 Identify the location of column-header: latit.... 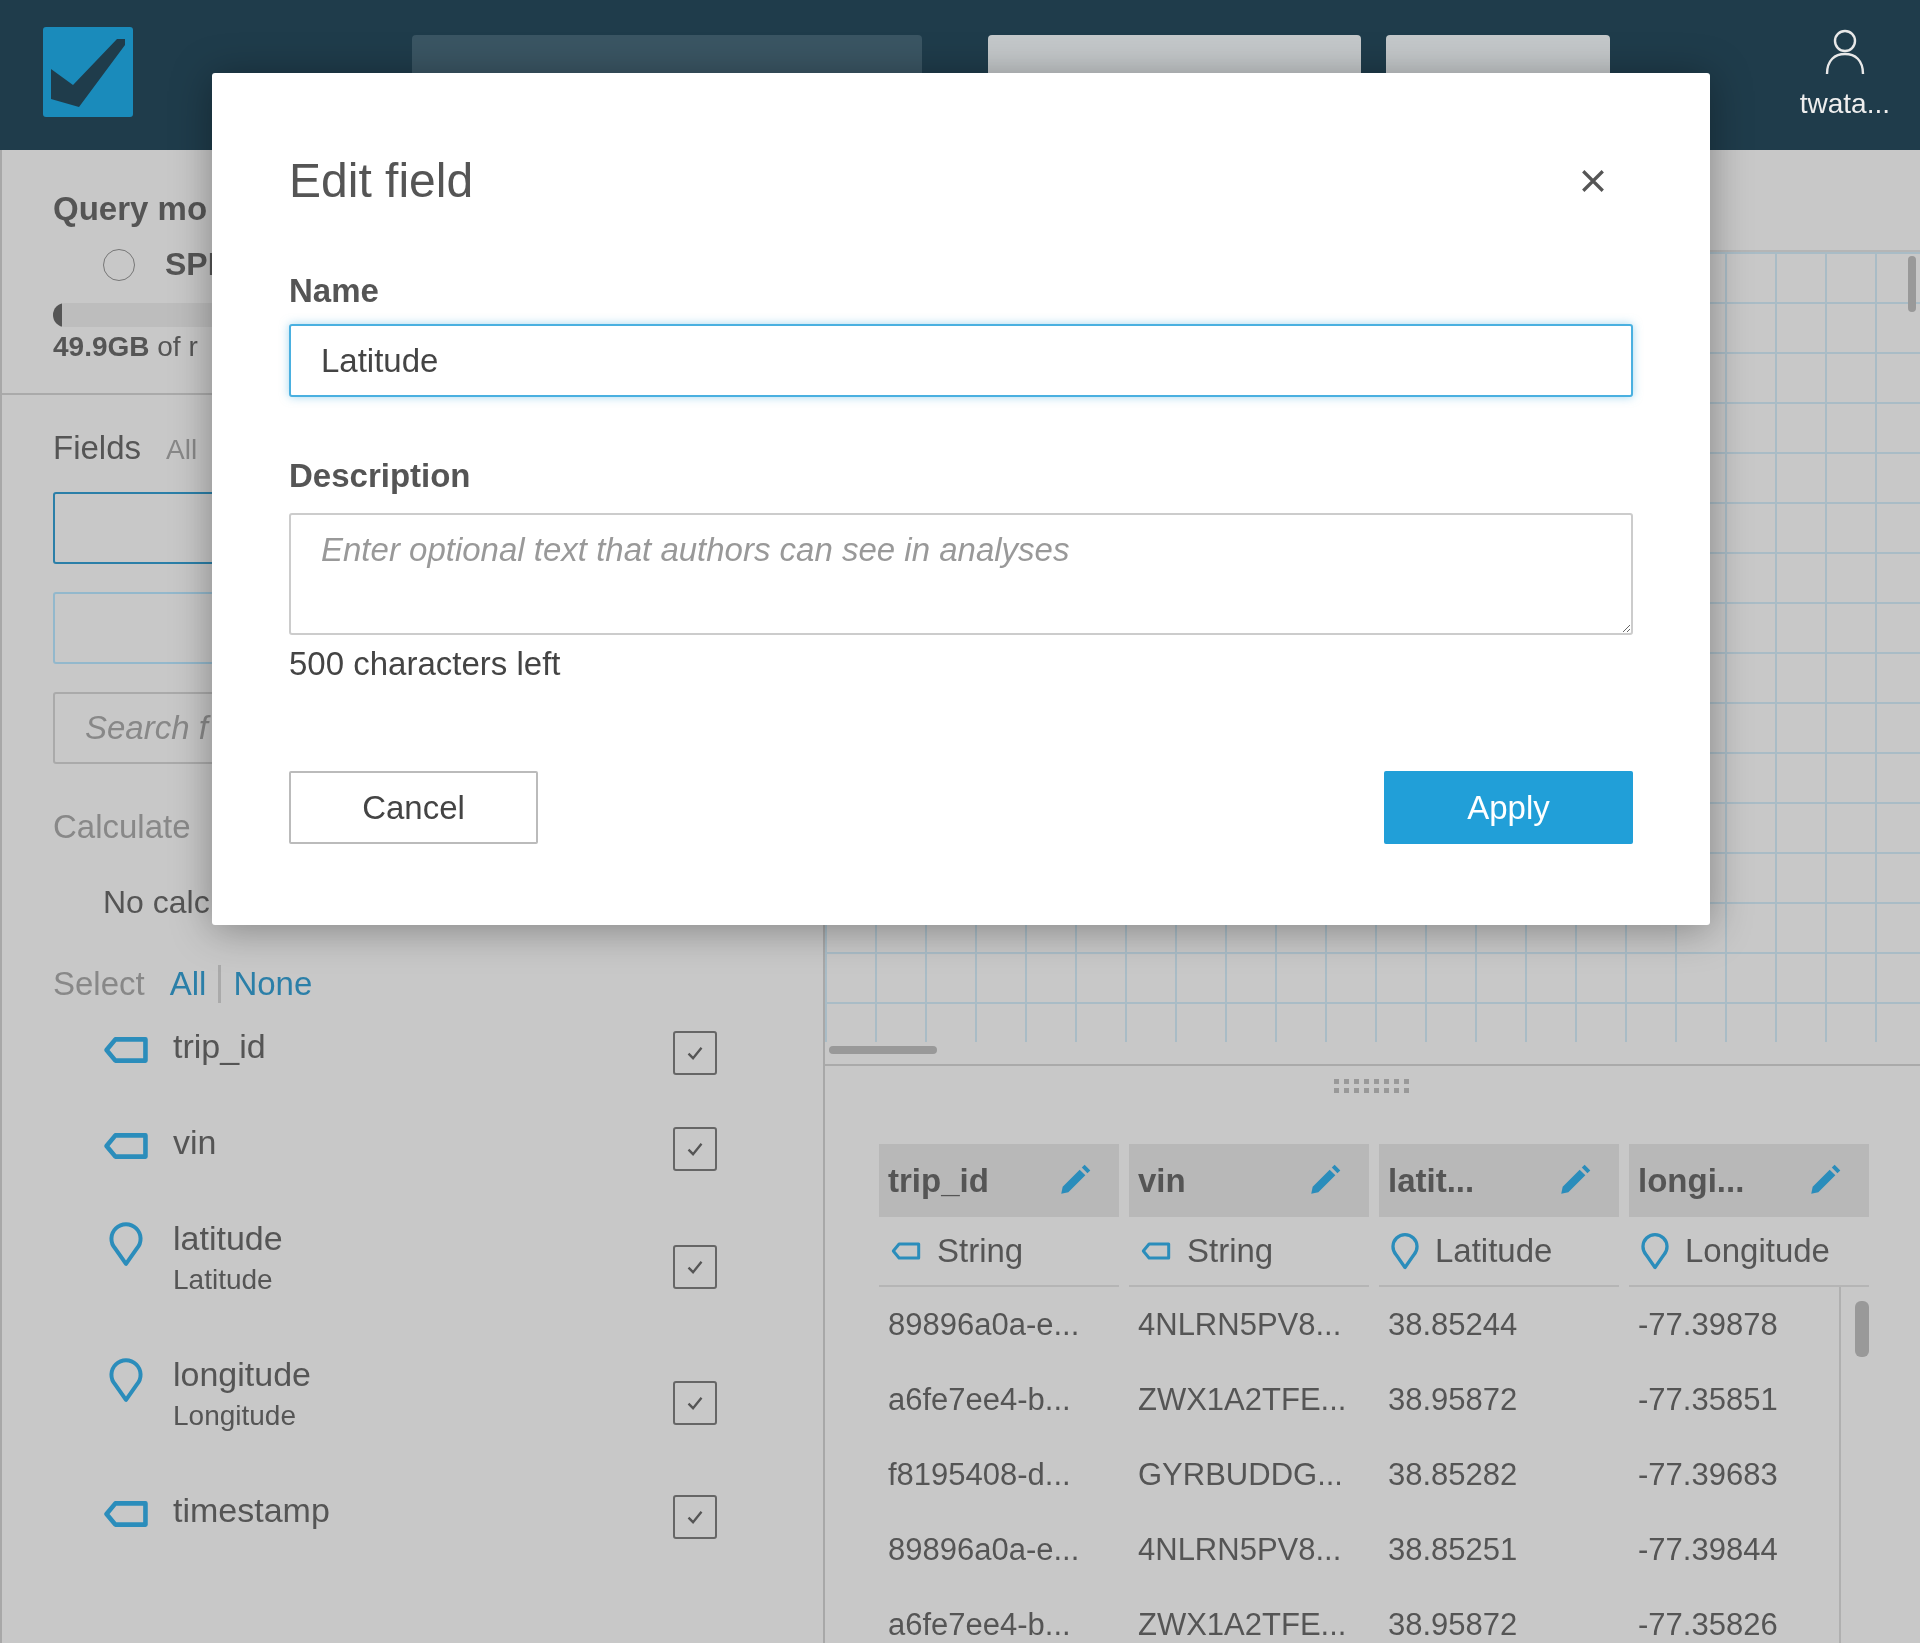
(1499, 1180).